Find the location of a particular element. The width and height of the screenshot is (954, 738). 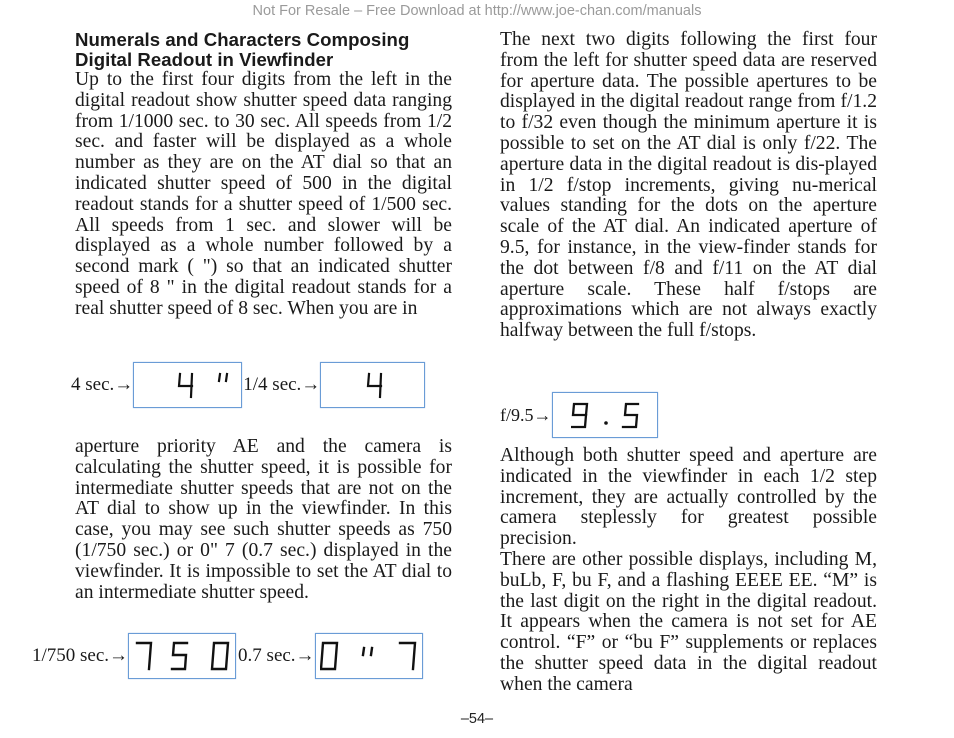

lcd-digits-0-7-sec is located at coordinates (367, 656).